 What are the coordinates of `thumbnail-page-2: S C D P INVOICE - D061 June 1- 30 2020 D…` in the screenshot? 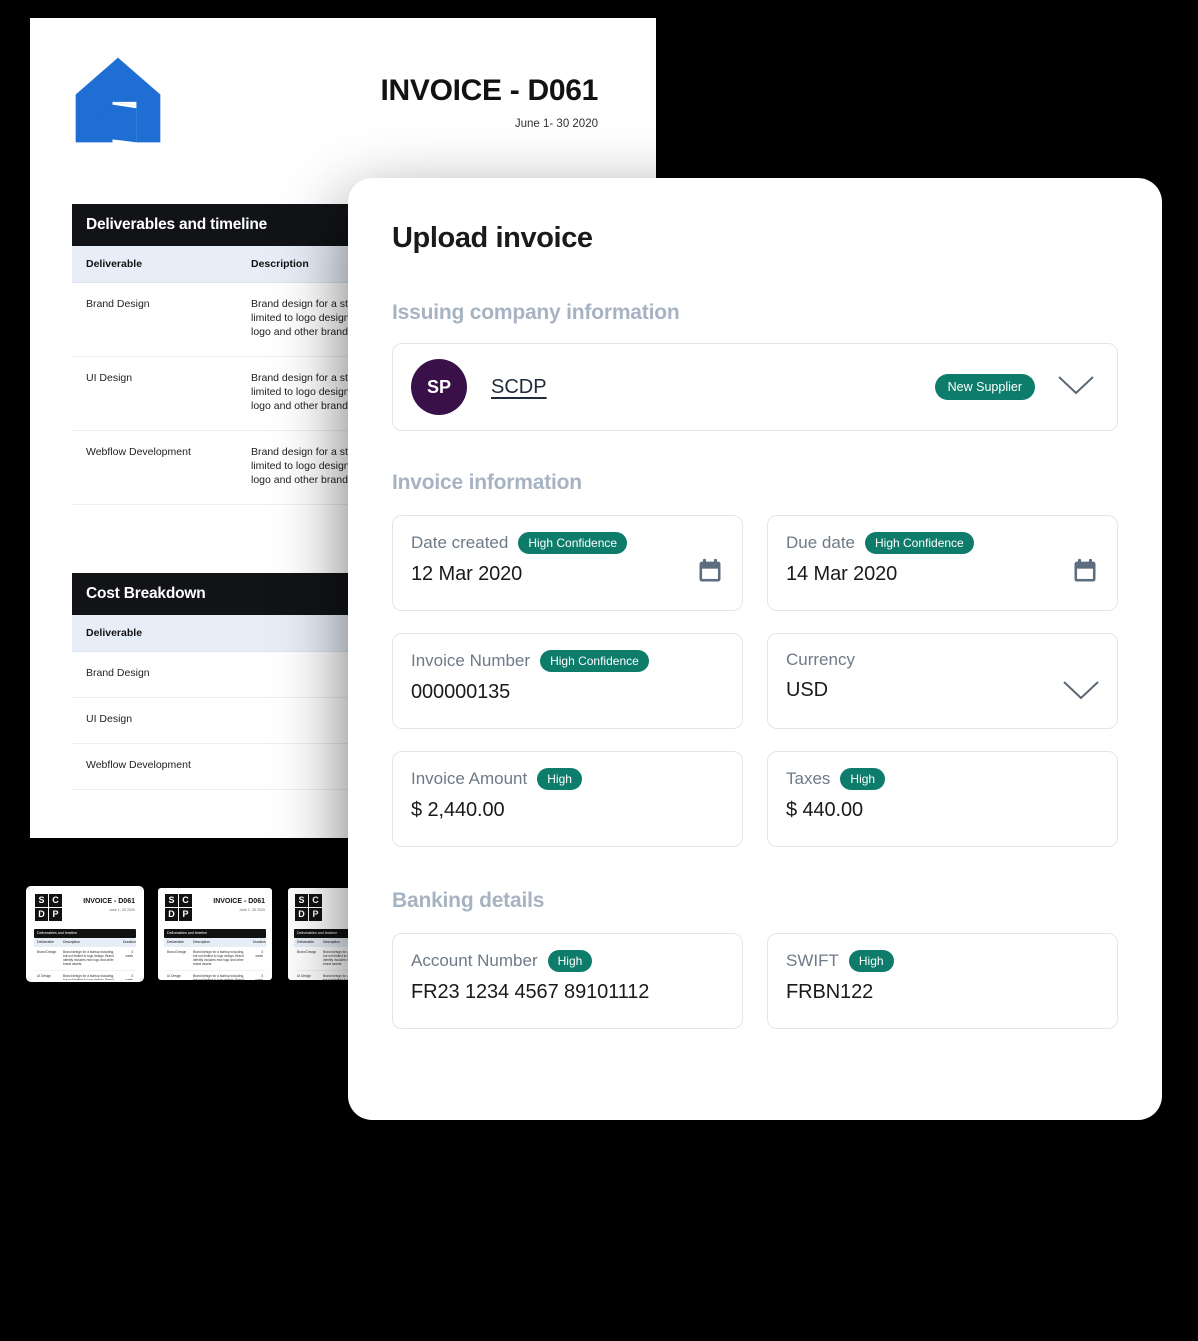 It's located at (215, 934).